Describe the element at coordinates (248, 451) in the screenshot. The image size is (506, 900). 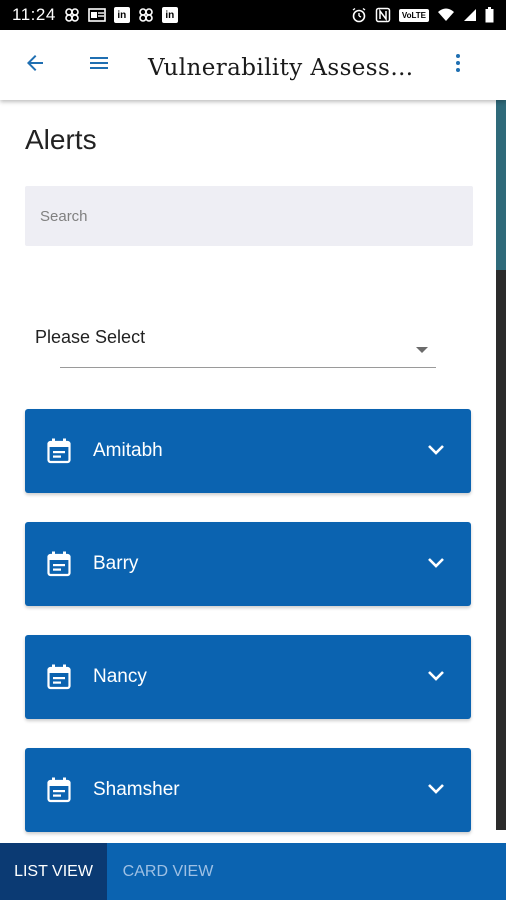
I see `alert-card: Amitabh` at that location.